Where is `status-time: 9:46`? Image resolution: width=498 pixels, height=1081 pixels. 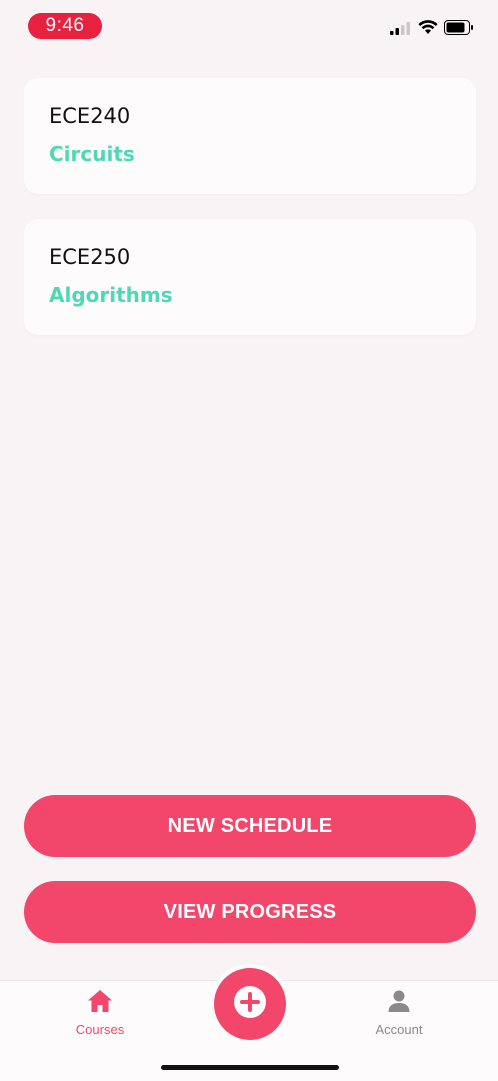 status-time: 9:46 is located at coordinates (65, 26).